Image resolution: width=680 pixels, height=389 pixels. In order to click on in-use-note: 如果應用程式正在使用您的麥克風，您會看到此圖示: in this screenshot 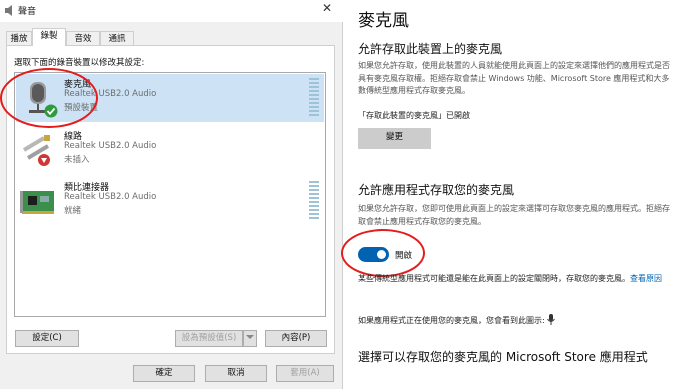, I will do `click(457, 321)`.